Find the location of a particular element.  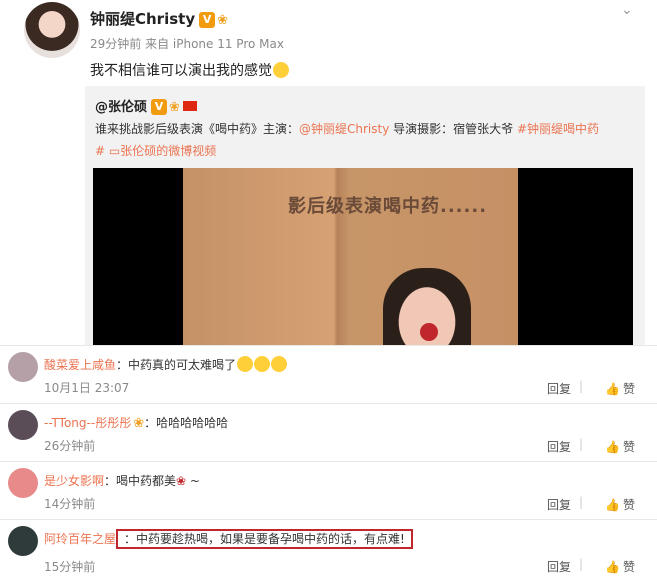

highlighted-comment-text: ：中药要趁热喝，如果是要备孕喝中药的话，有点难! is located at coordinates (264, 539).